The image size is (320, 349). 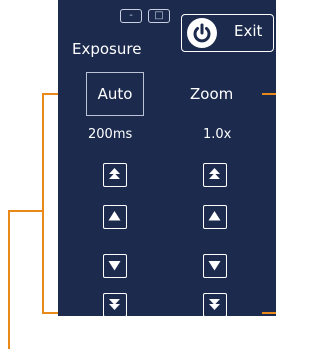 I want to click on zoom-title: Zoom, so click(x=212, y=94).